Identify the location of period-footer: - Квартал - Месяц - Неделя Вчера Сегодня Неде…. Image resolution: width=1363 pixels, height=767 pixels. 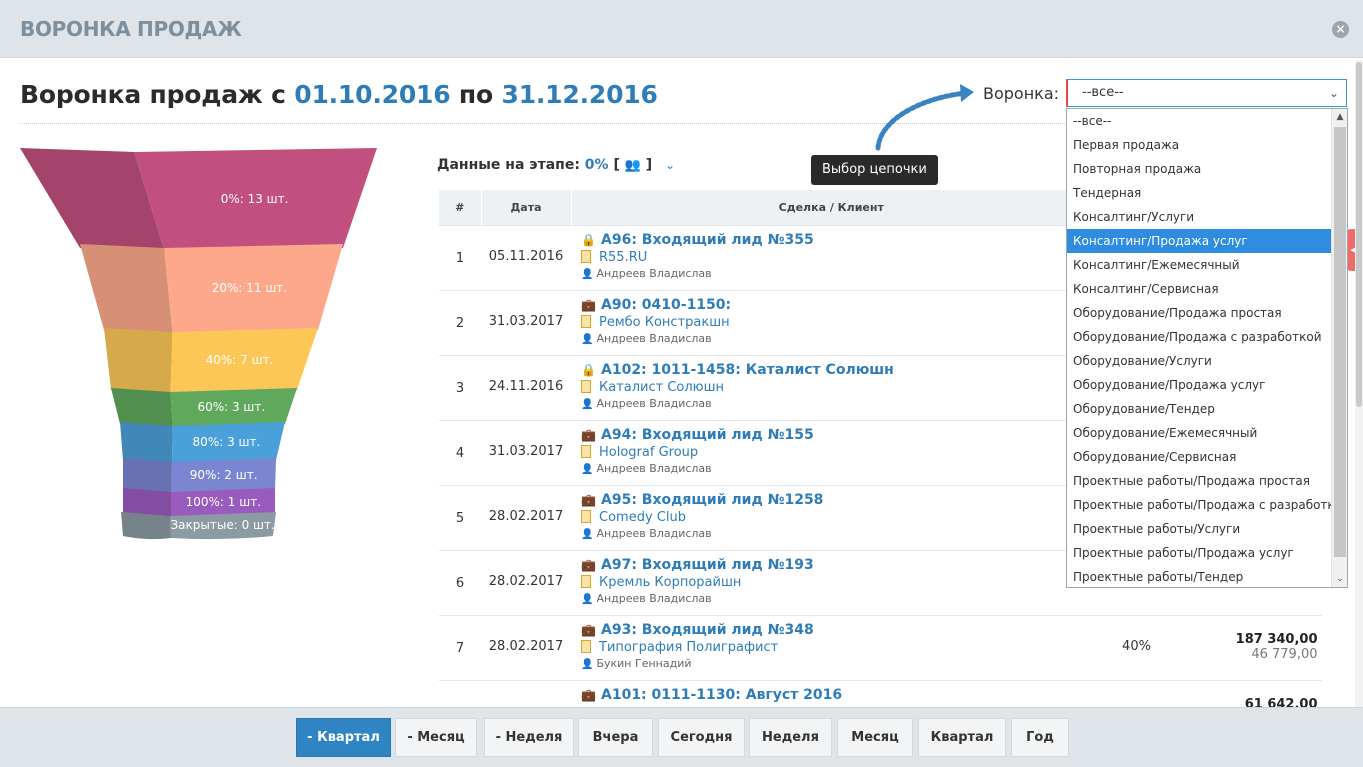
(681, 737).